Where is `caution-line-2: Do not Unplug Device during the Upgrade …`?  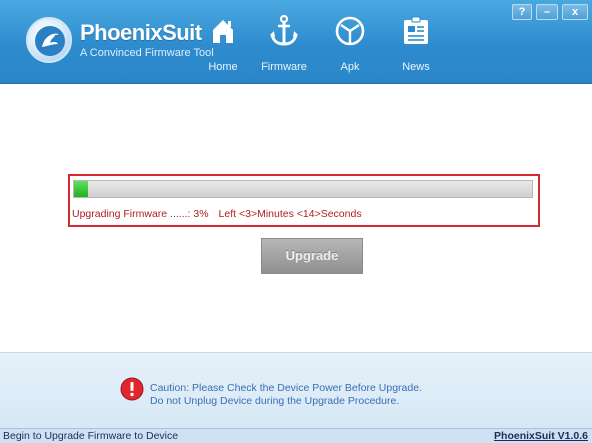
caution-line-2: Do not Unplug Device during the Upgrade … is located at coordinates (275, 401).